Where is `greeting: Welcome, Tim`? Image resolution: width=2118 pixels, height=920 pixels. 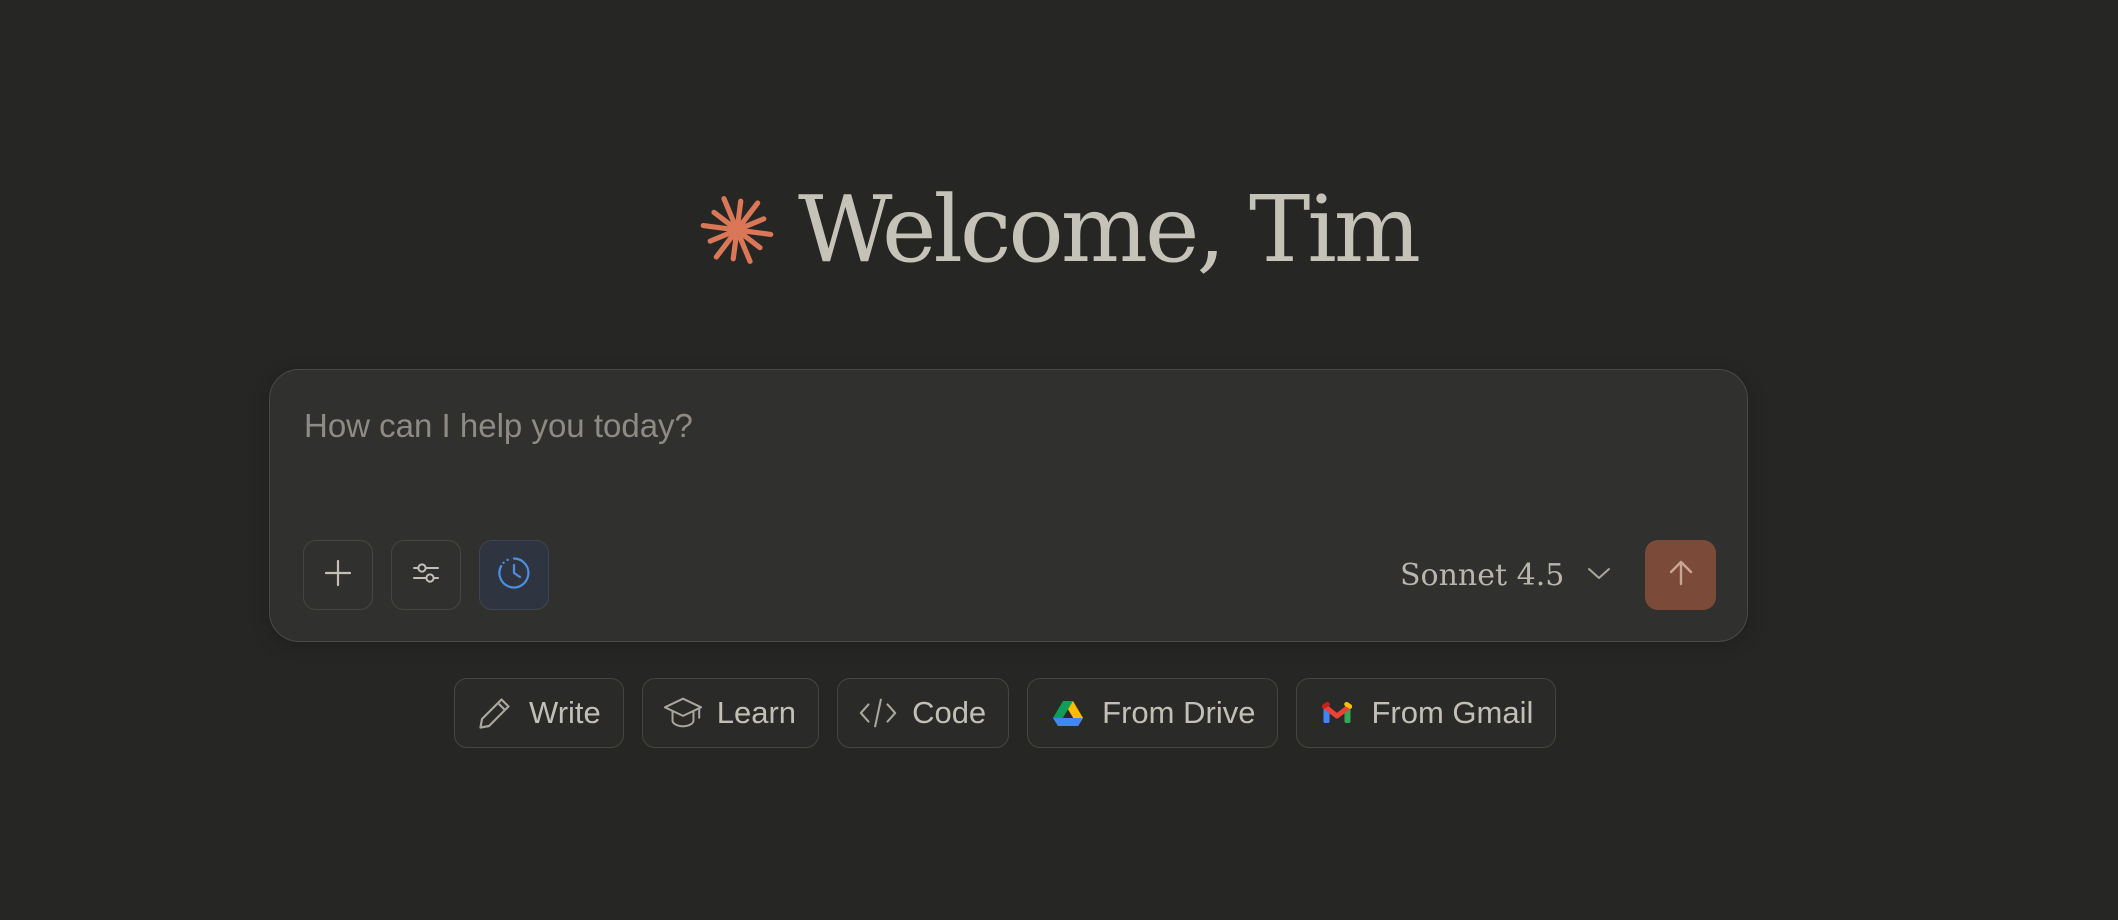 greeting: Welcome, Tim is located at coordinates (1059, 230).